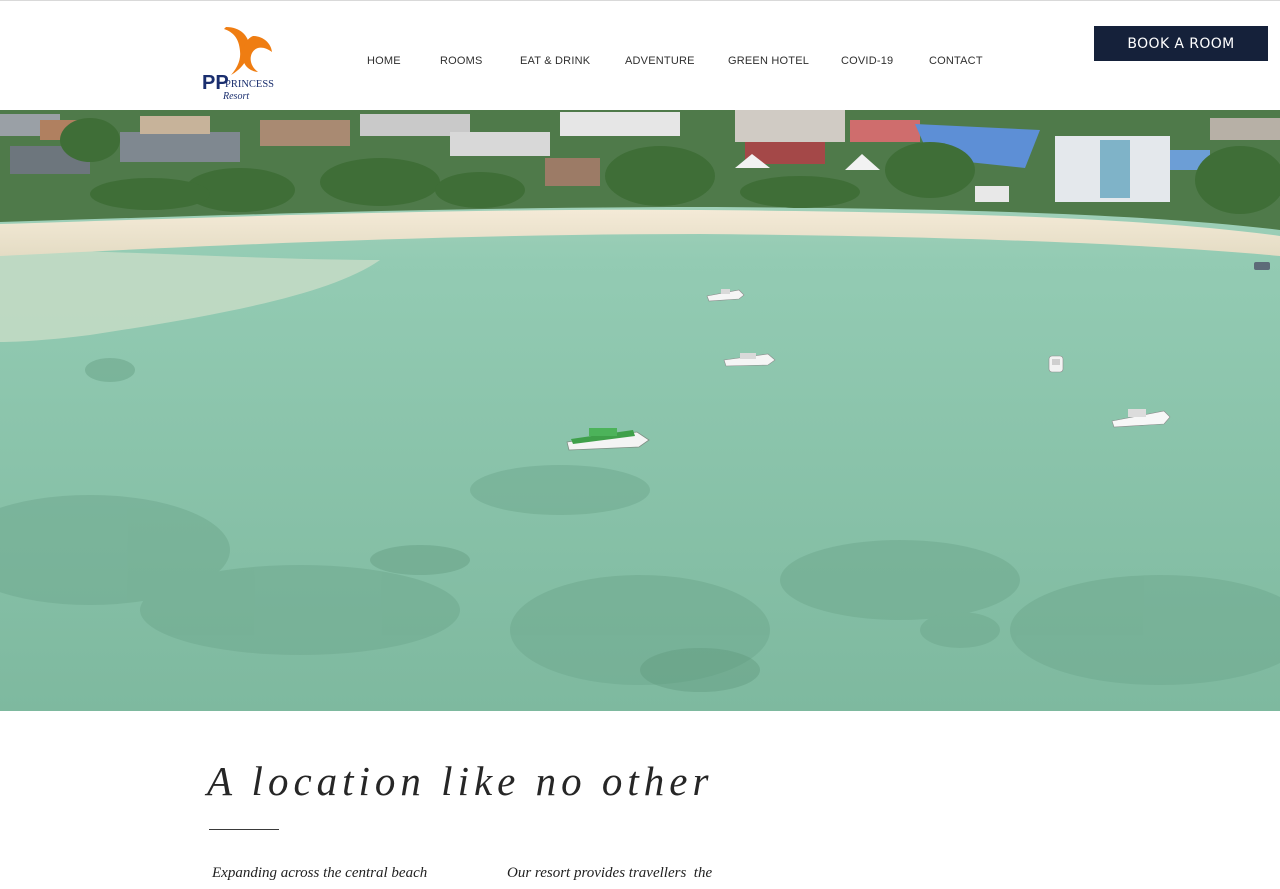 This screenshot has width=1280, height=889. I want to click on title-divider, so click(244, 829).